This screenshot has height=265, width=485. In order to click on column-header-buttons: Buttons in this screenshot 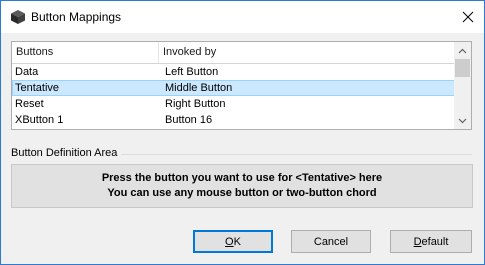, I will do `click(34, 52)`.